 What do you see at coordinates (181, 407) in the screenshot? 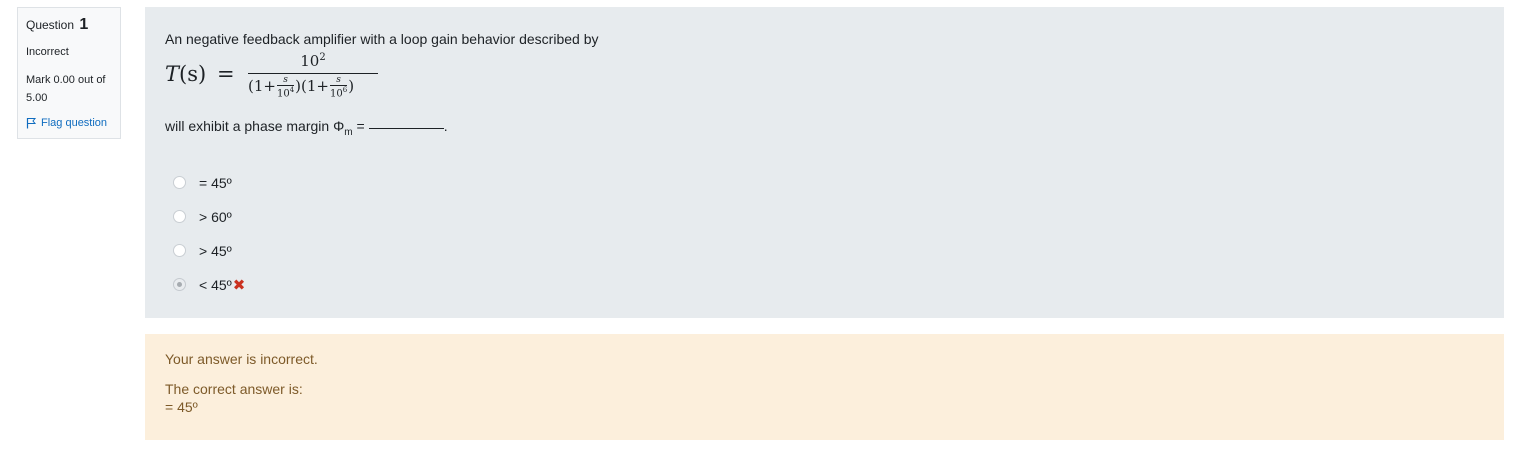
I see `correct-answer-value: = 45º` at bounding box center [181, 407].